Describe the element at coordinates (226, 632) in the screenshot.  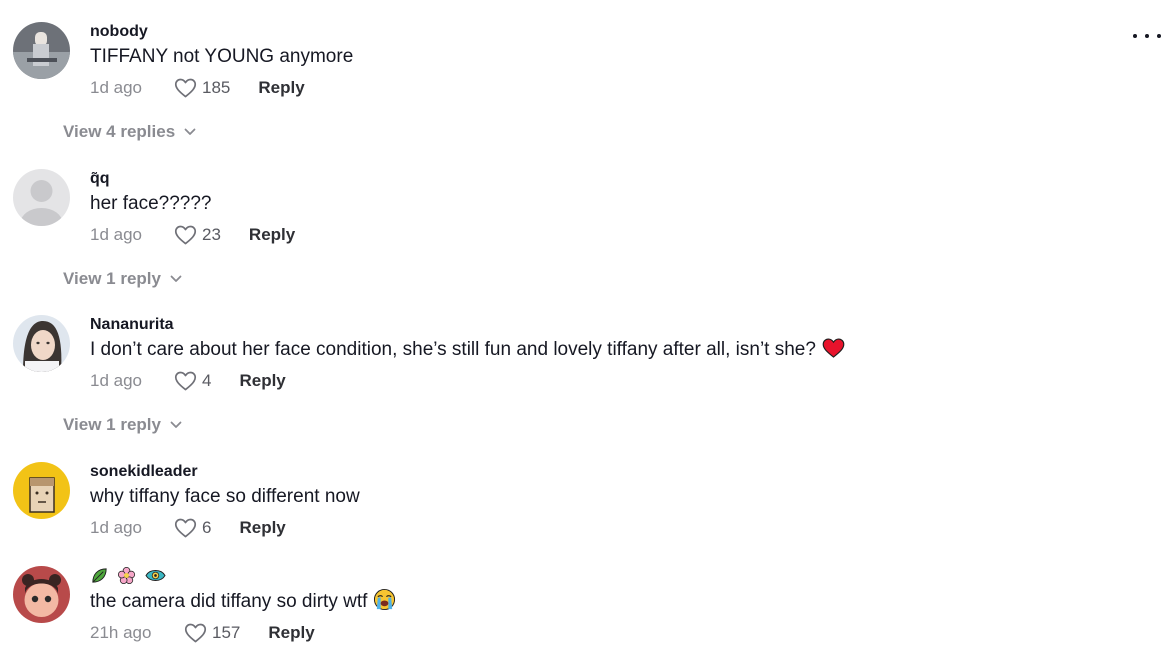
I see `like-count: 157` at that location.